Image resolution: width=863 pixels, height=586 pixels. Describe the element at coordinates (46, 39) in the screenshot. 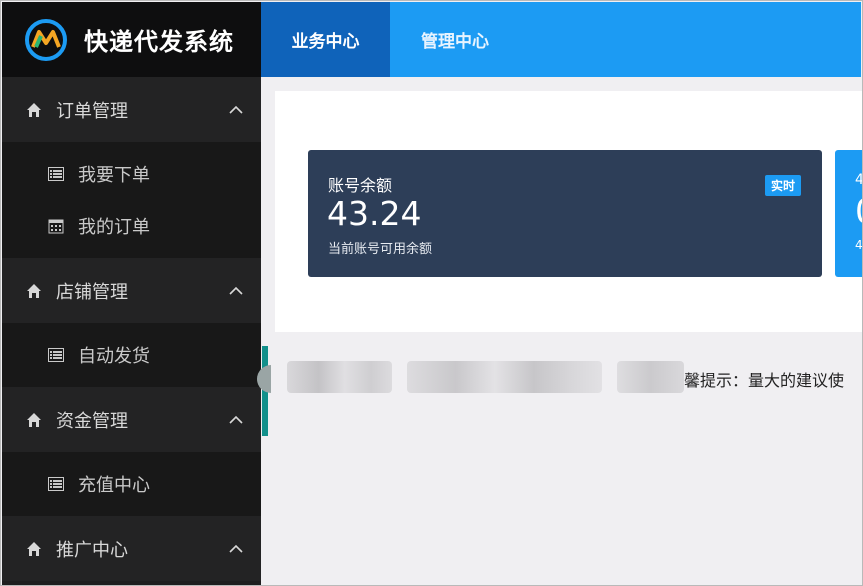

I see `m-logo-icon` at that location.